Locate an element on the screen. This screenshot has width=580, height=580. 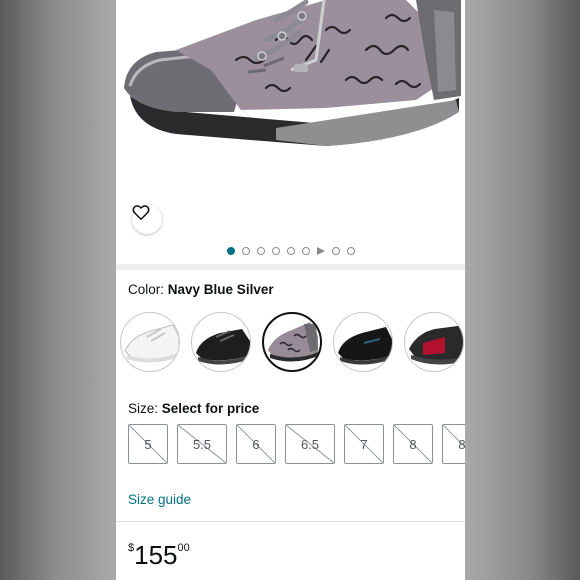
shoe-image is located at coordinates (292, 73).